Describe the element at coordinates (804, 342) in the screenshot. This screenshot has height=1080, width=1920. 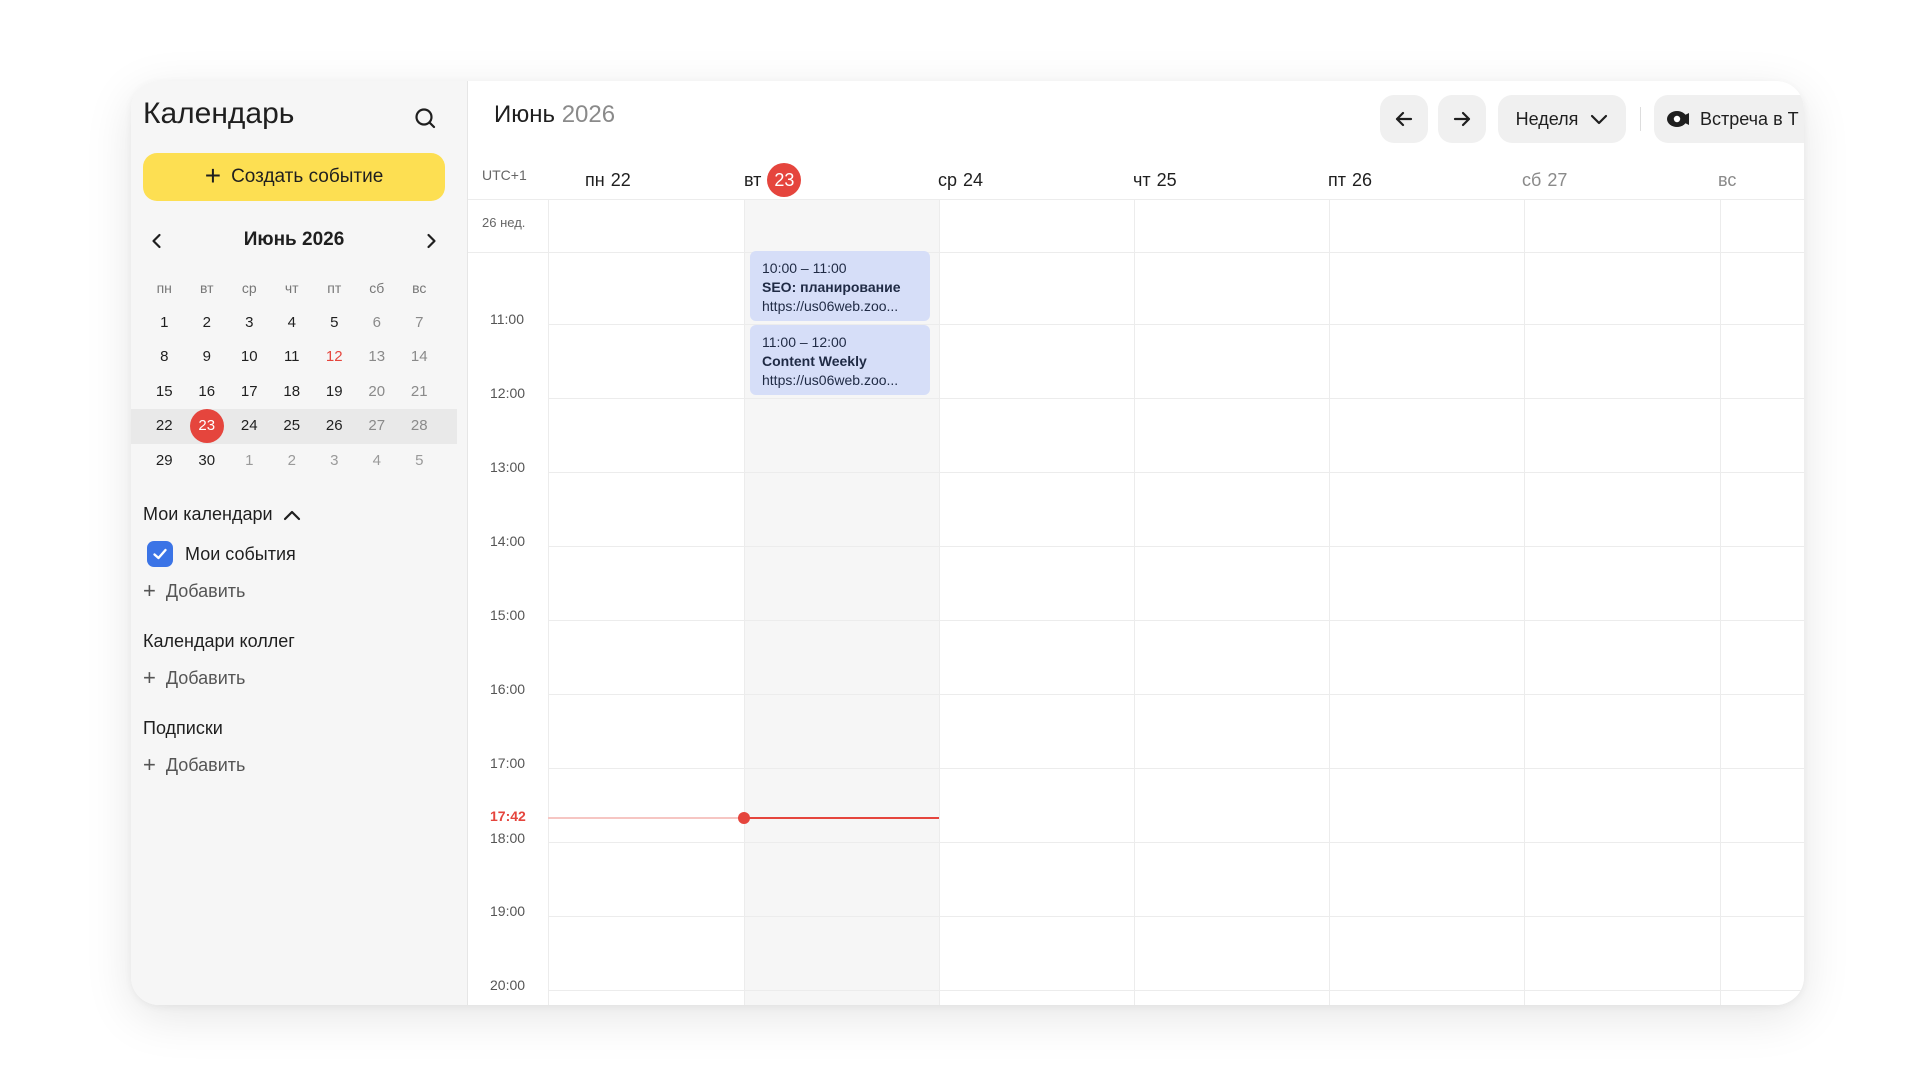
I see `event-time: 11:00 – 12:00` at that location.